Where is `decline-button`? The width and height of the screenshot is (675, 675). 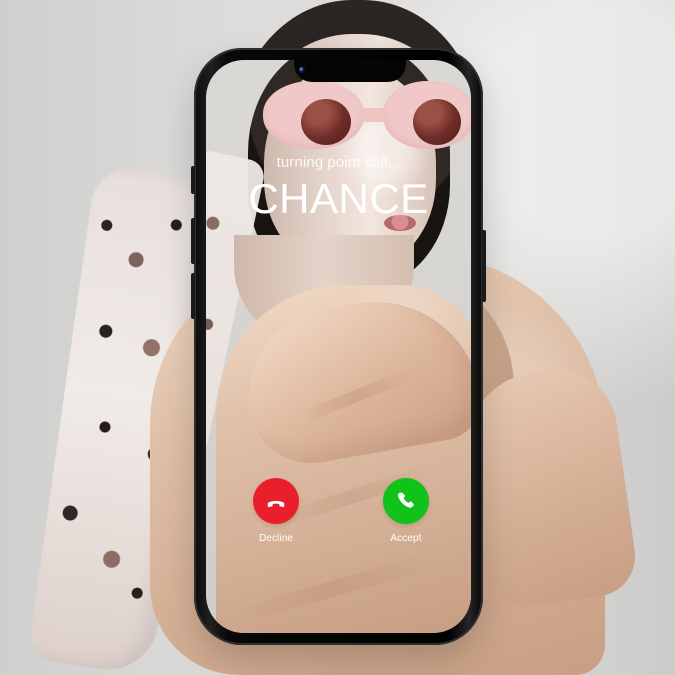
decline-button is located at coordinates (276, 501).